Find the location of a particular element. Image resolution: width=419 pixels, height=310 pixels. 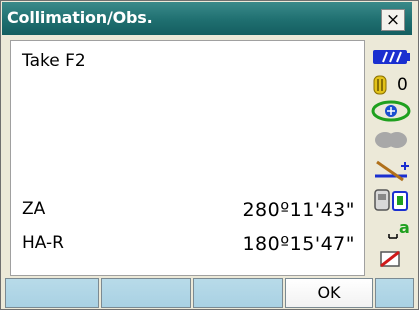

laser-pointer-icon is located at coordinates (391, 141).